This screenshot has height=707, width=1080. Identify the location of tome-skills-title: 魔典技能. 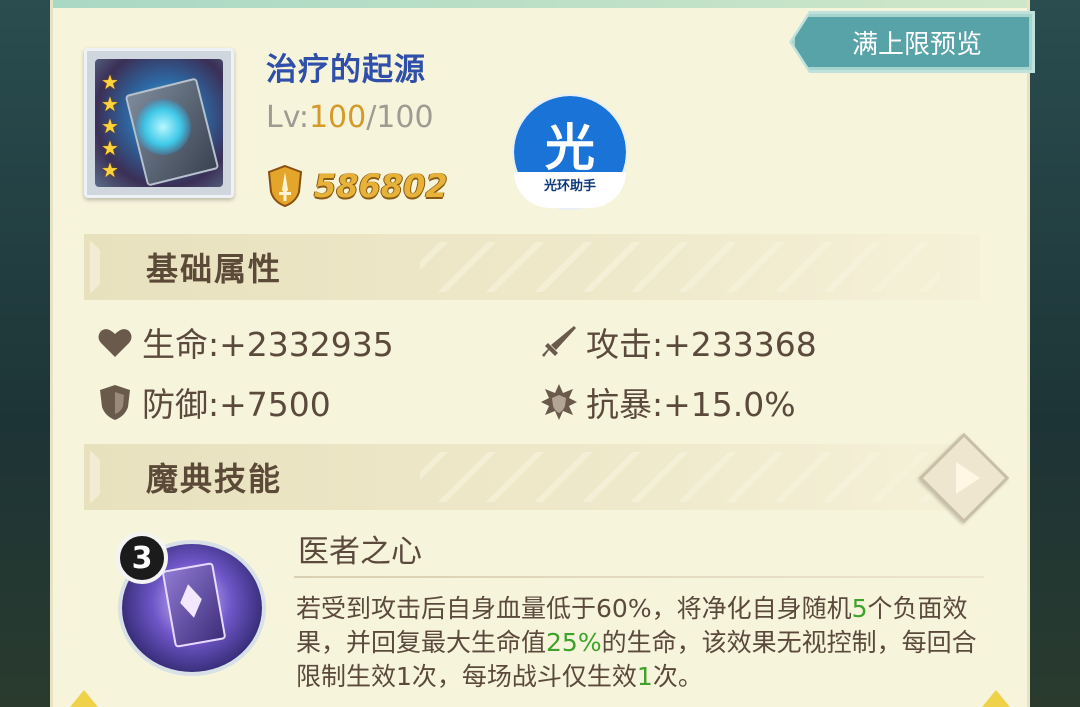
(214, 479).